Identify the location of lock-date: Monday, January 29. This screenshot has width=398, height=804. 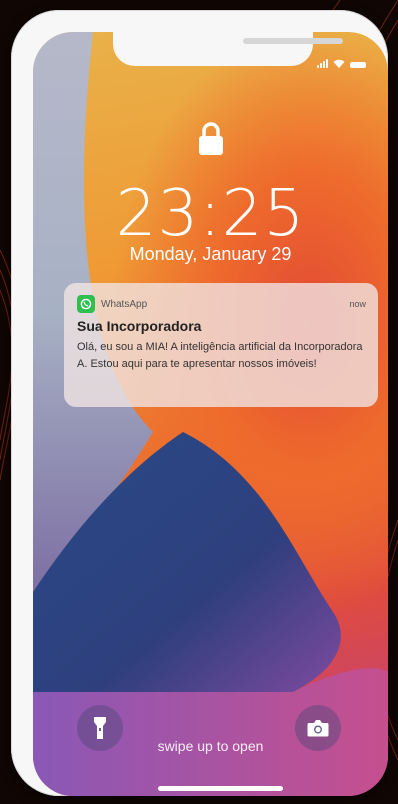
(210, 254).